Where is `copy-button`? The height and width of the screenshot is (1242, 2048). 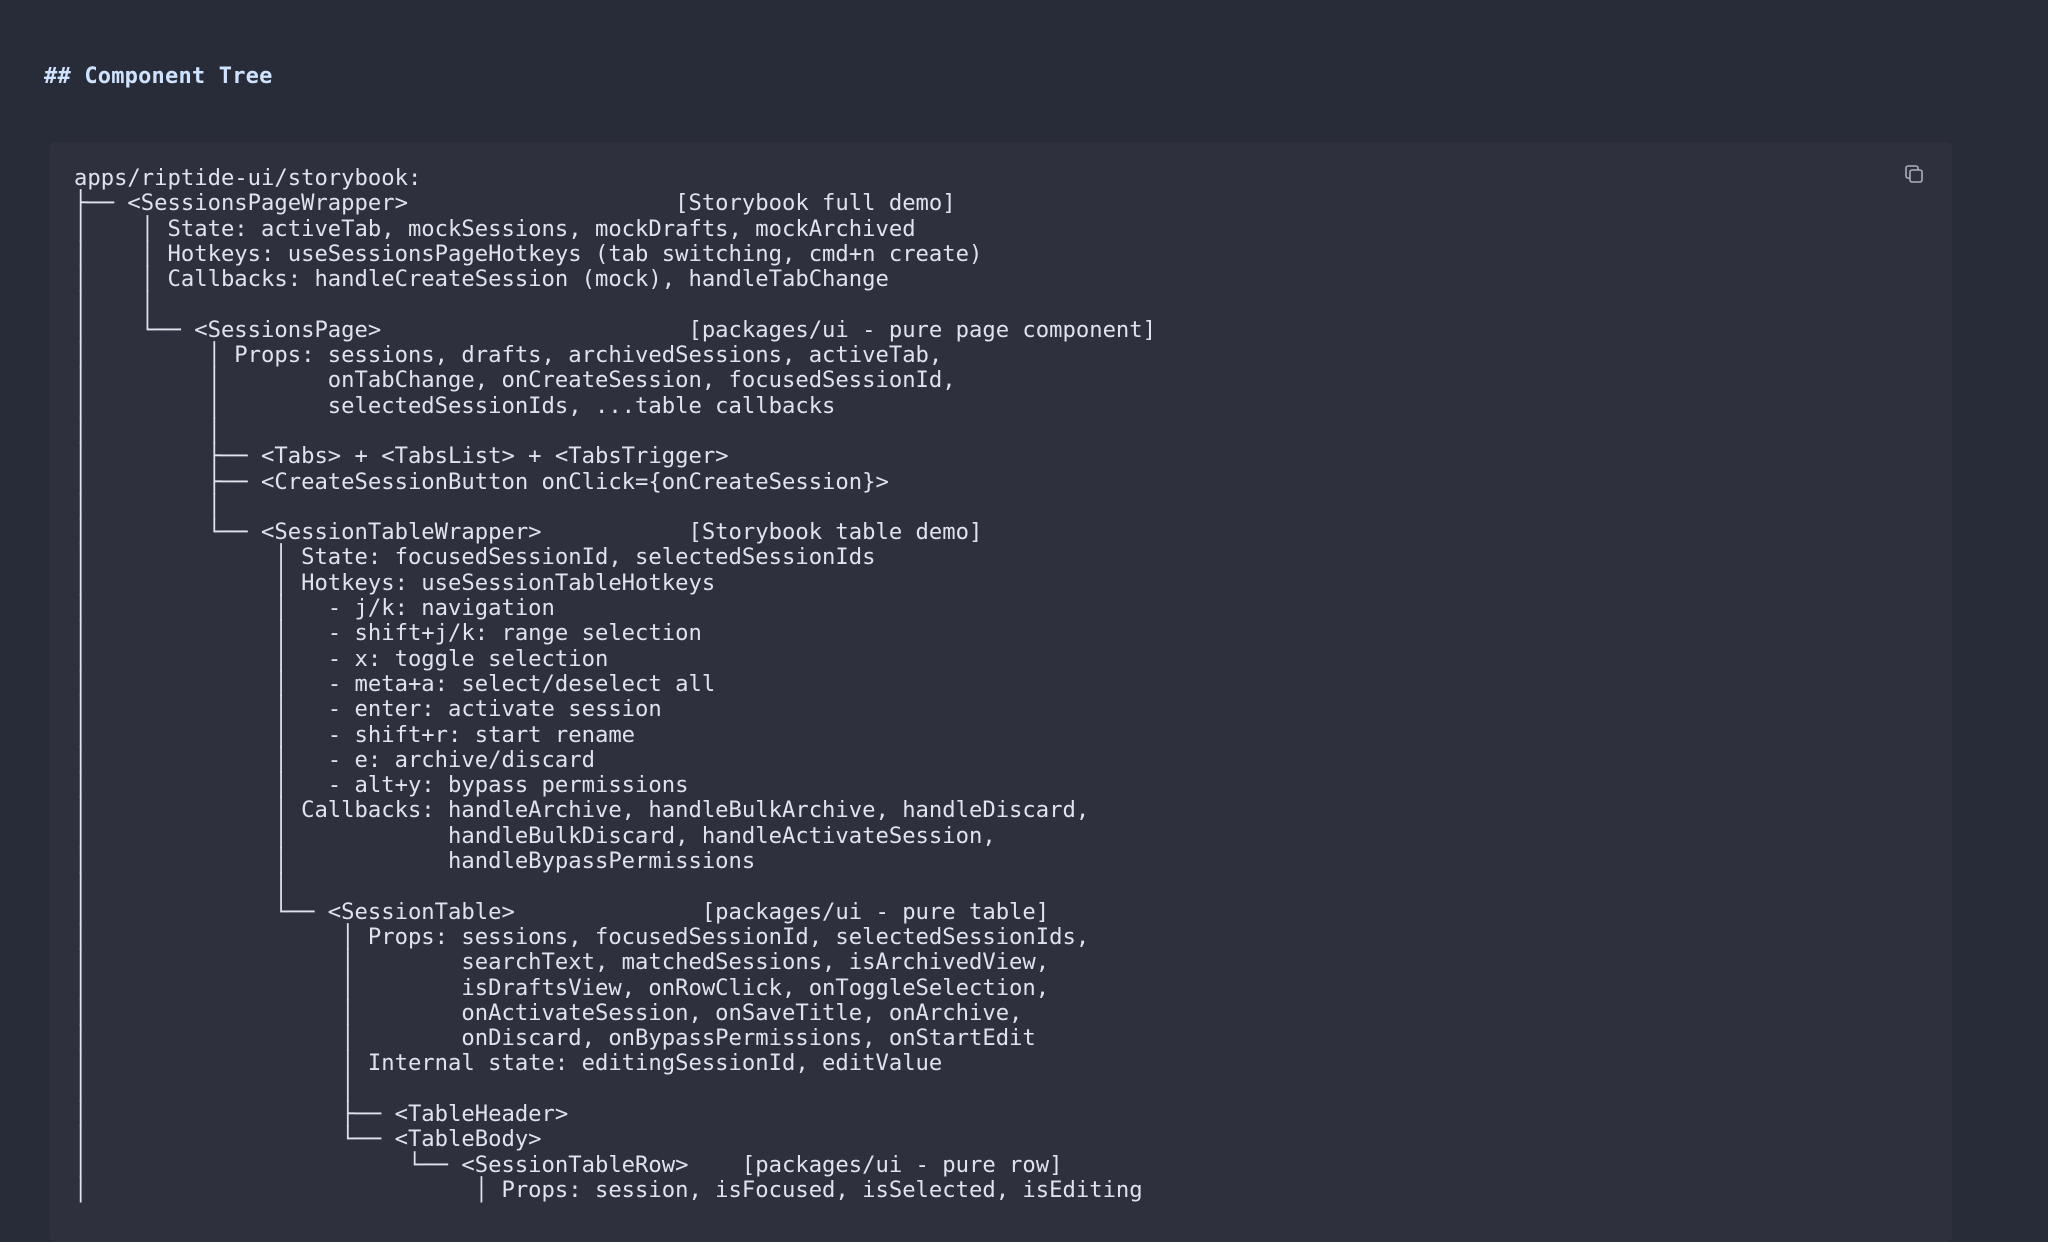
copy-button is located at coordinates (1914, 174).